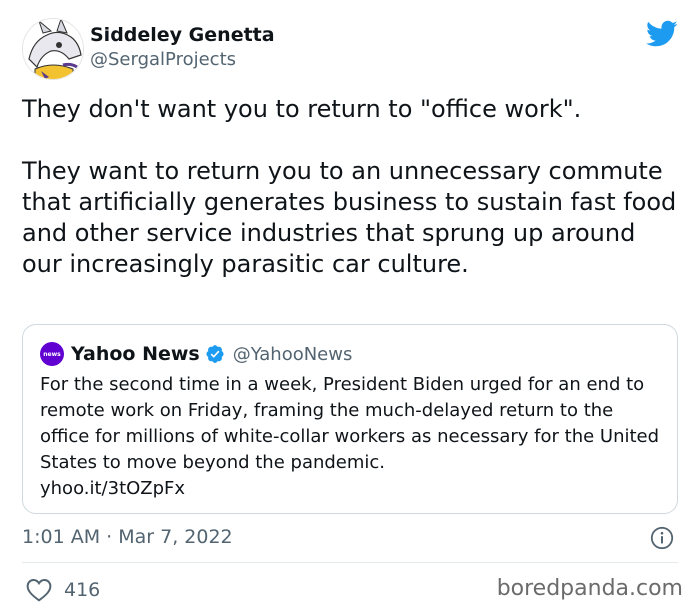  What do you see at coordinates (127, 537) in the screenshot?
I see `tweet-timestamp: 1:01 AM · Mar 7, 2022` at bounding box center [127, 537].